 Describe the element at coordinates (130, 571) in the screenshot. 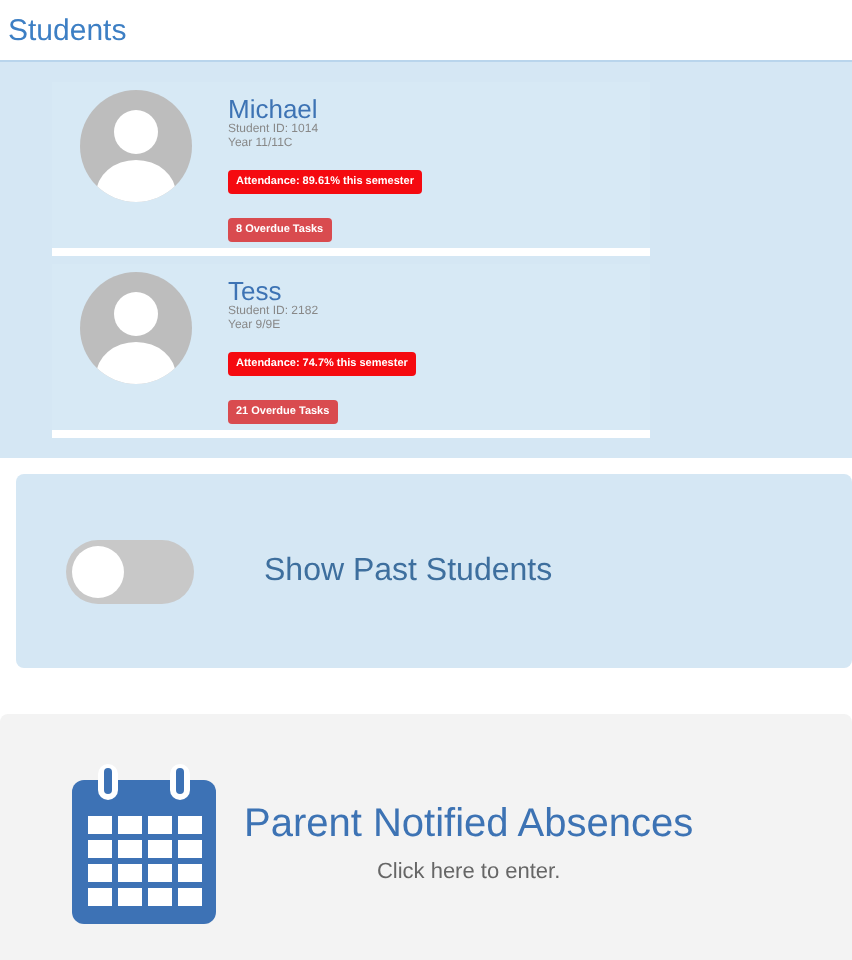

I see `toggle-switch` at that location.